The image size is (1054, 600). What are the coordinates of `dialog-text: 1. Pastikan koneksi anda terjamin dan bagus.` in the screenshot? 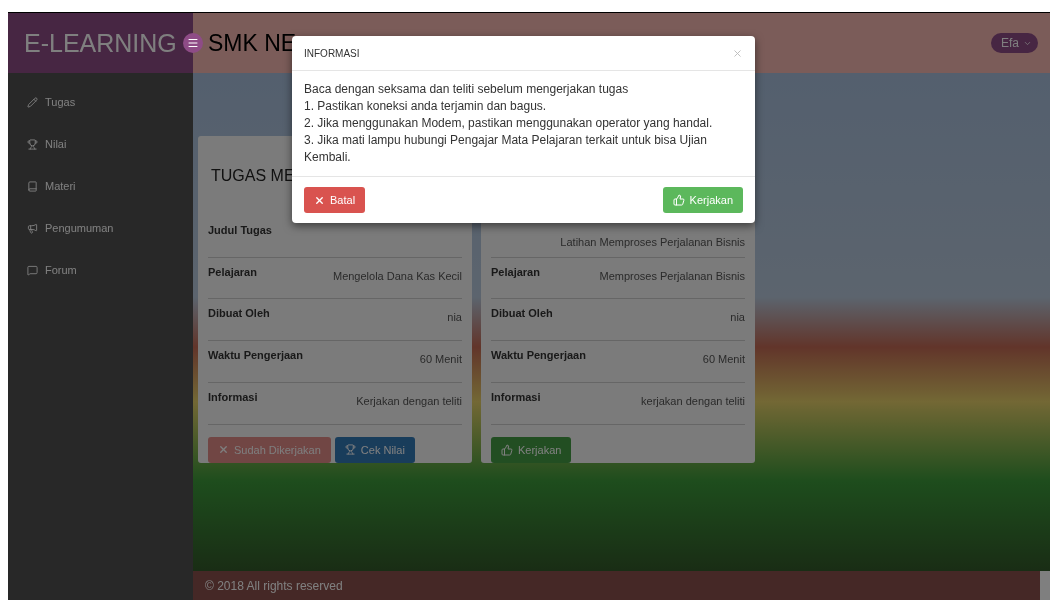 It's located at (426, 106).